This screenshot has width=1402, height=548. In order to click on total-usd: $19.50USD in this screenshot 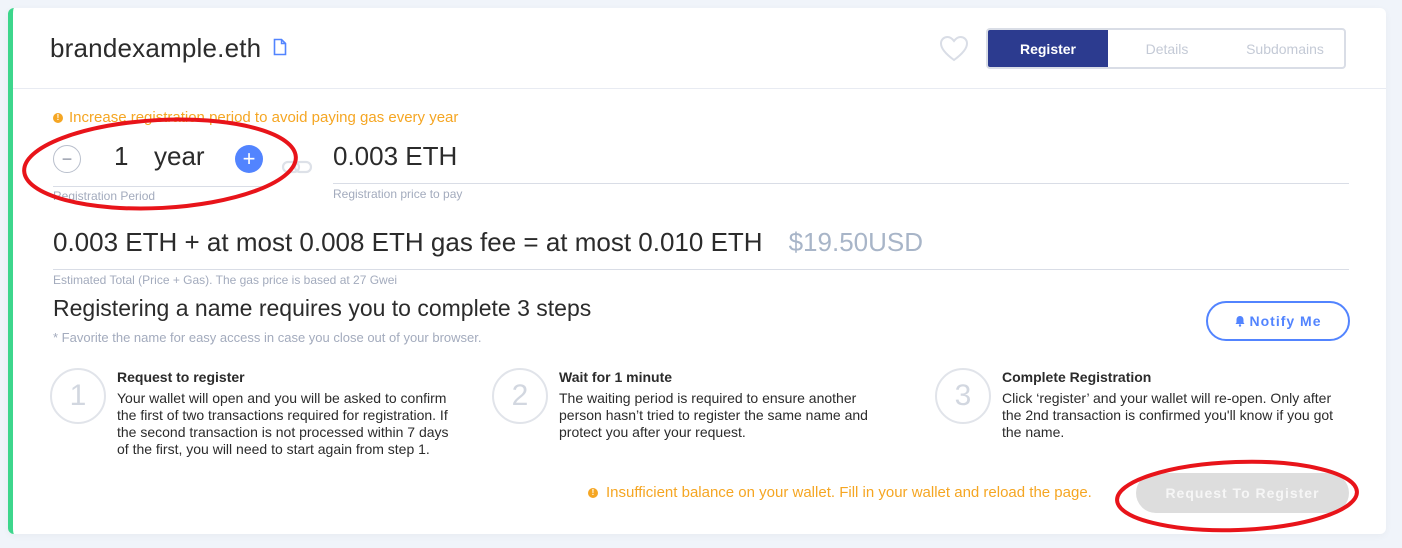, I will do `click(856, 242)`.